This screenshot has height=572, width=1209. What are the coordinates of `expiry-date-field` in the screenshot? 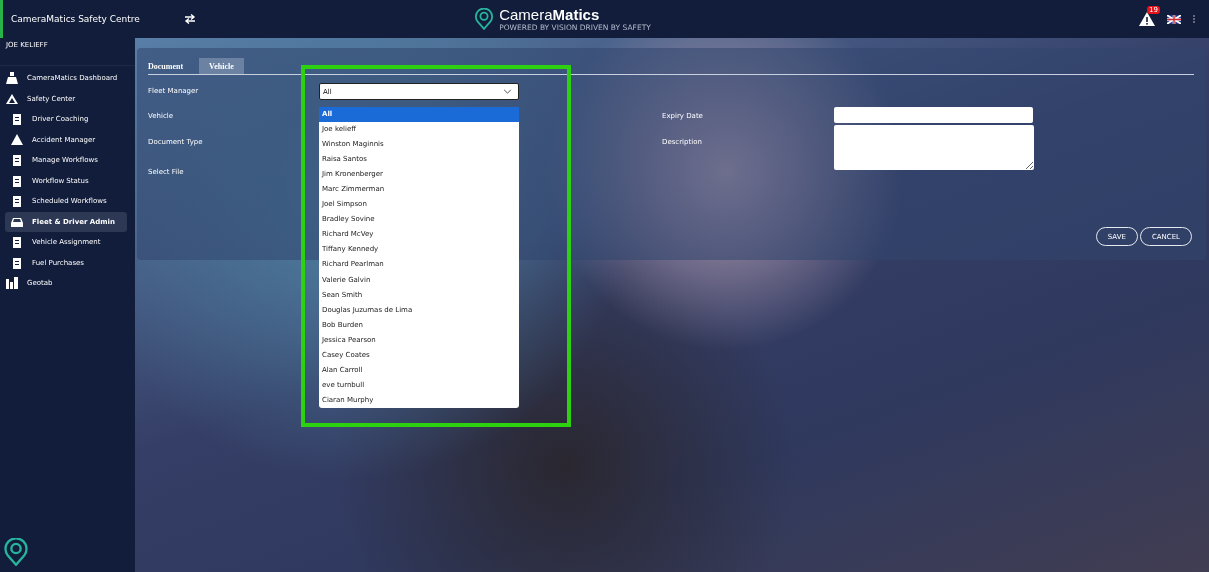 It's located at (933, 115).